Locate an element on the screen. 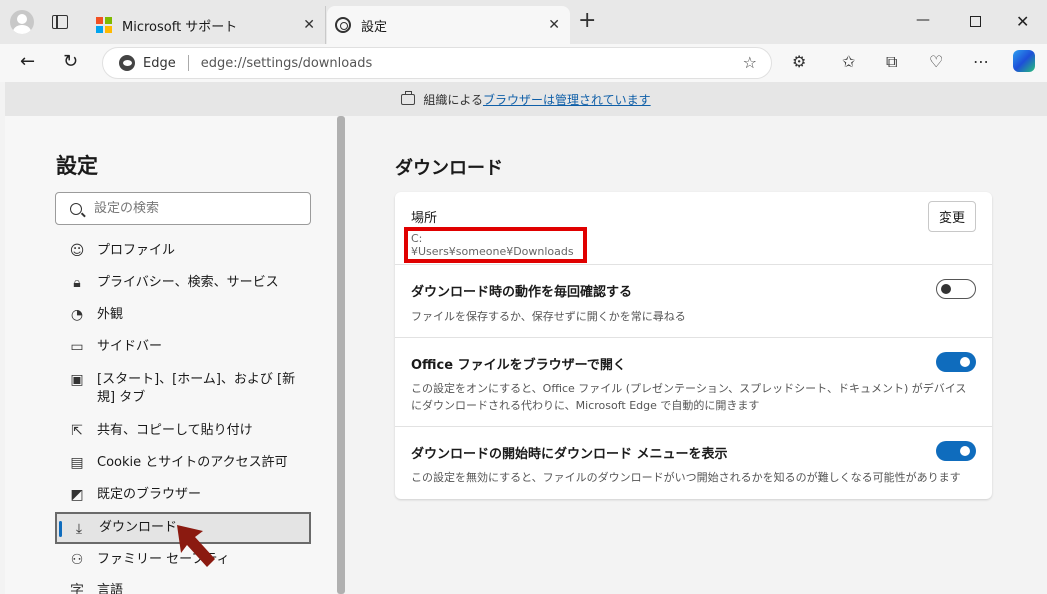 This screenshot has height=594, width=1047. sidebar-item-start-home-newtab: ▣ [スタート]、[ホーム]、および [新規] タブ is located at coordinates (183, 389).